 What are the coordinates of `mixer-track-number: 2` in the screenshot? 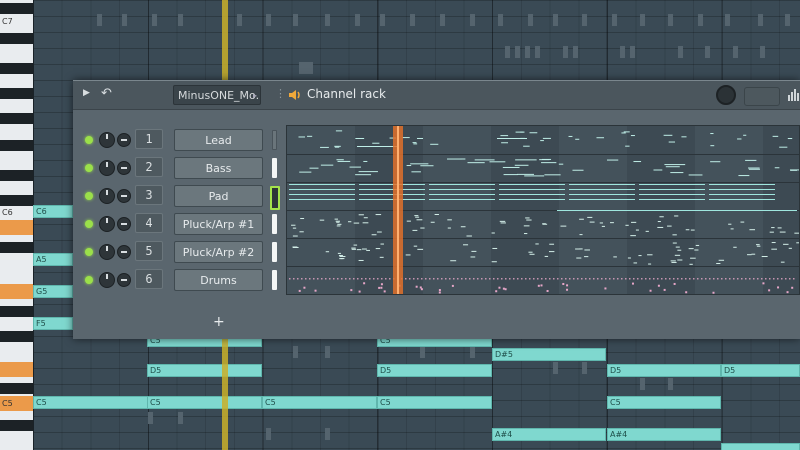 It's located at (149, 167).